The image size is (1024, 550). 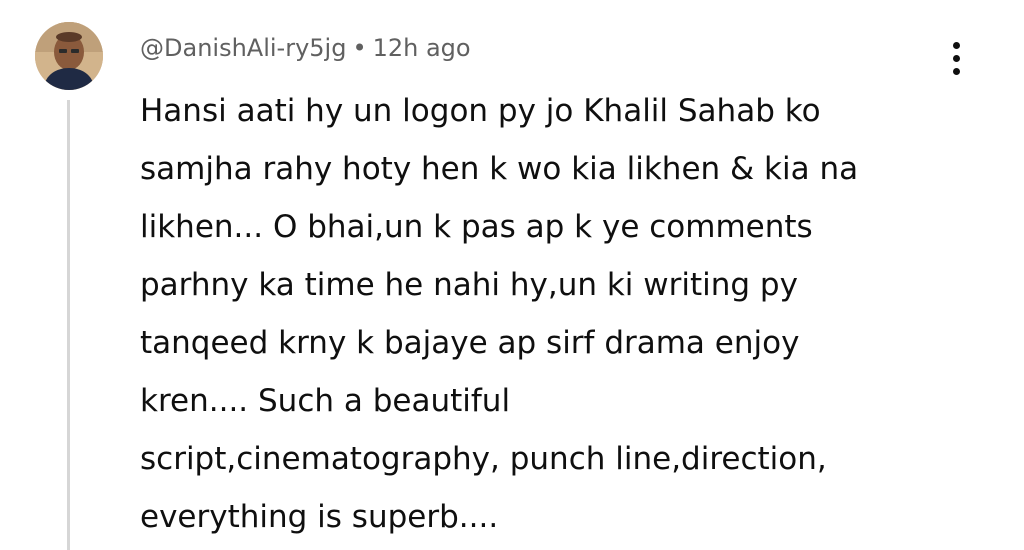 I want to click on timestamp: 12h ago, so click(x=422, y=48).